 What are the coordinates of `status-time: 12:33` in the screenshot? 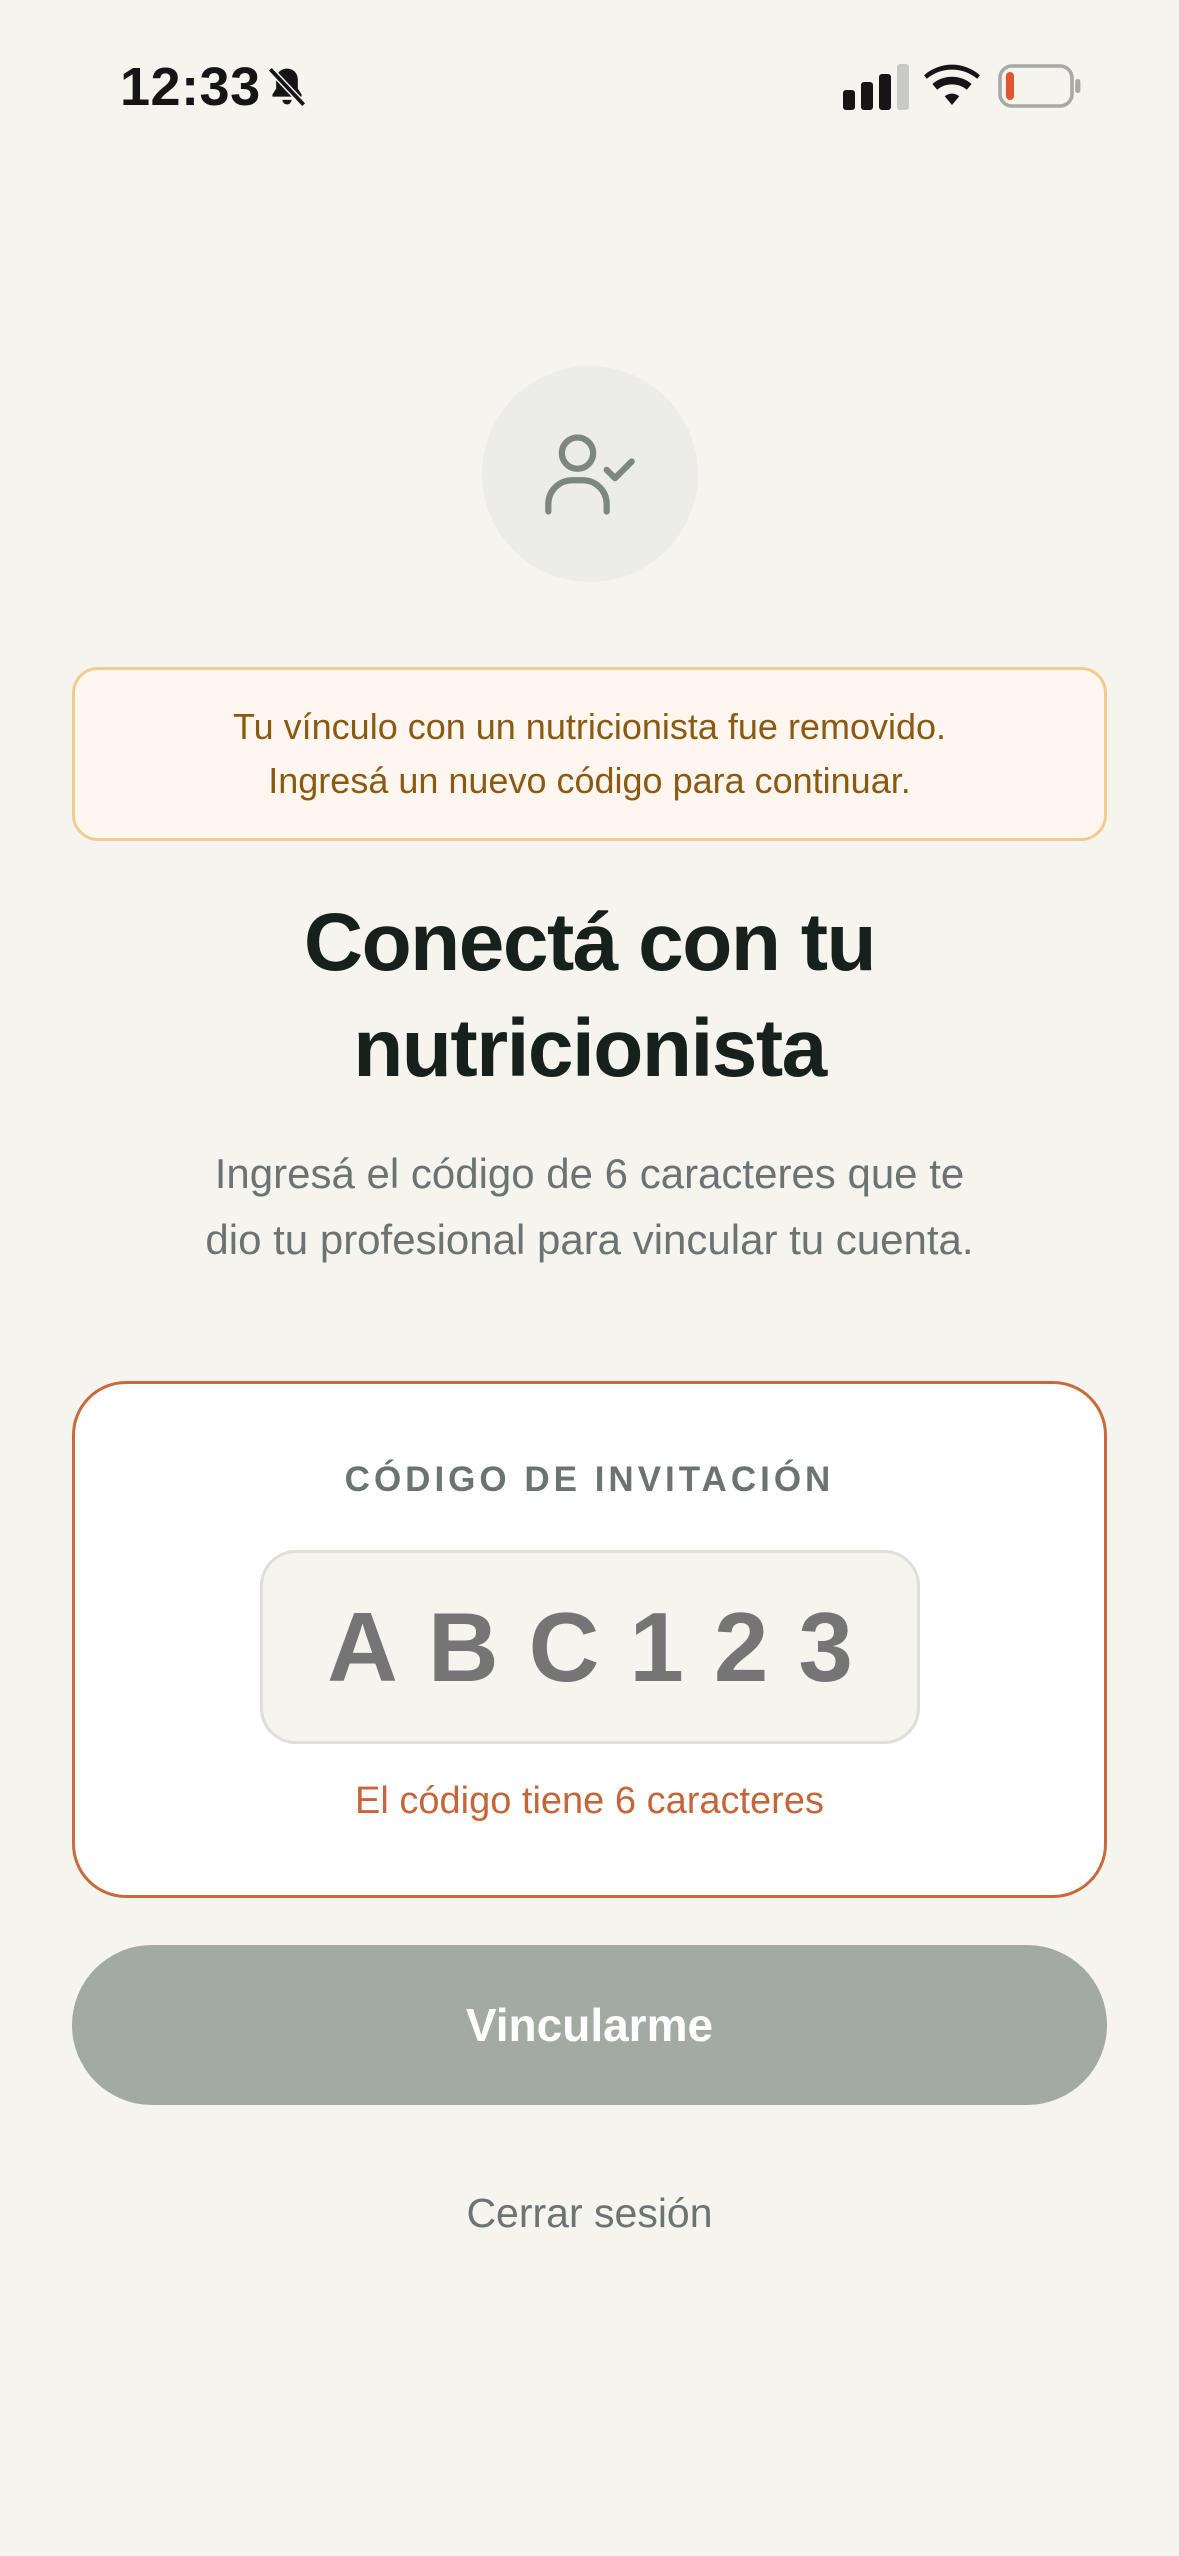 It's located at (190, 87).